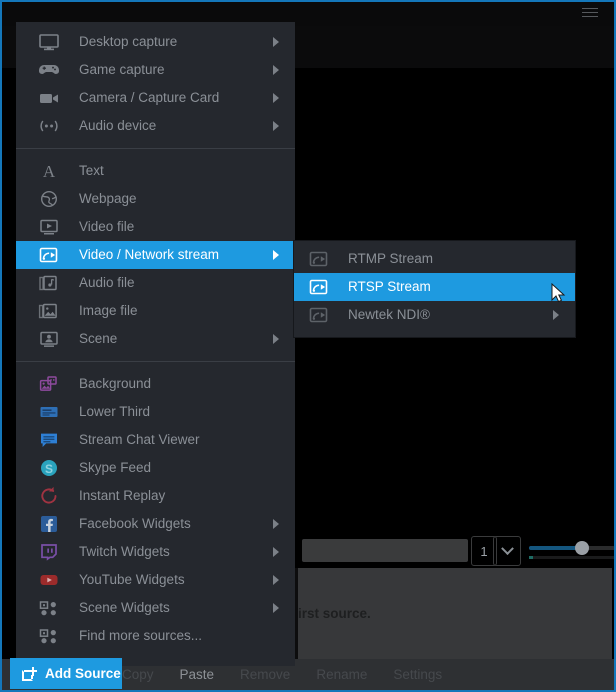  I want to click on dropdown-toggle, so click(507, 551).